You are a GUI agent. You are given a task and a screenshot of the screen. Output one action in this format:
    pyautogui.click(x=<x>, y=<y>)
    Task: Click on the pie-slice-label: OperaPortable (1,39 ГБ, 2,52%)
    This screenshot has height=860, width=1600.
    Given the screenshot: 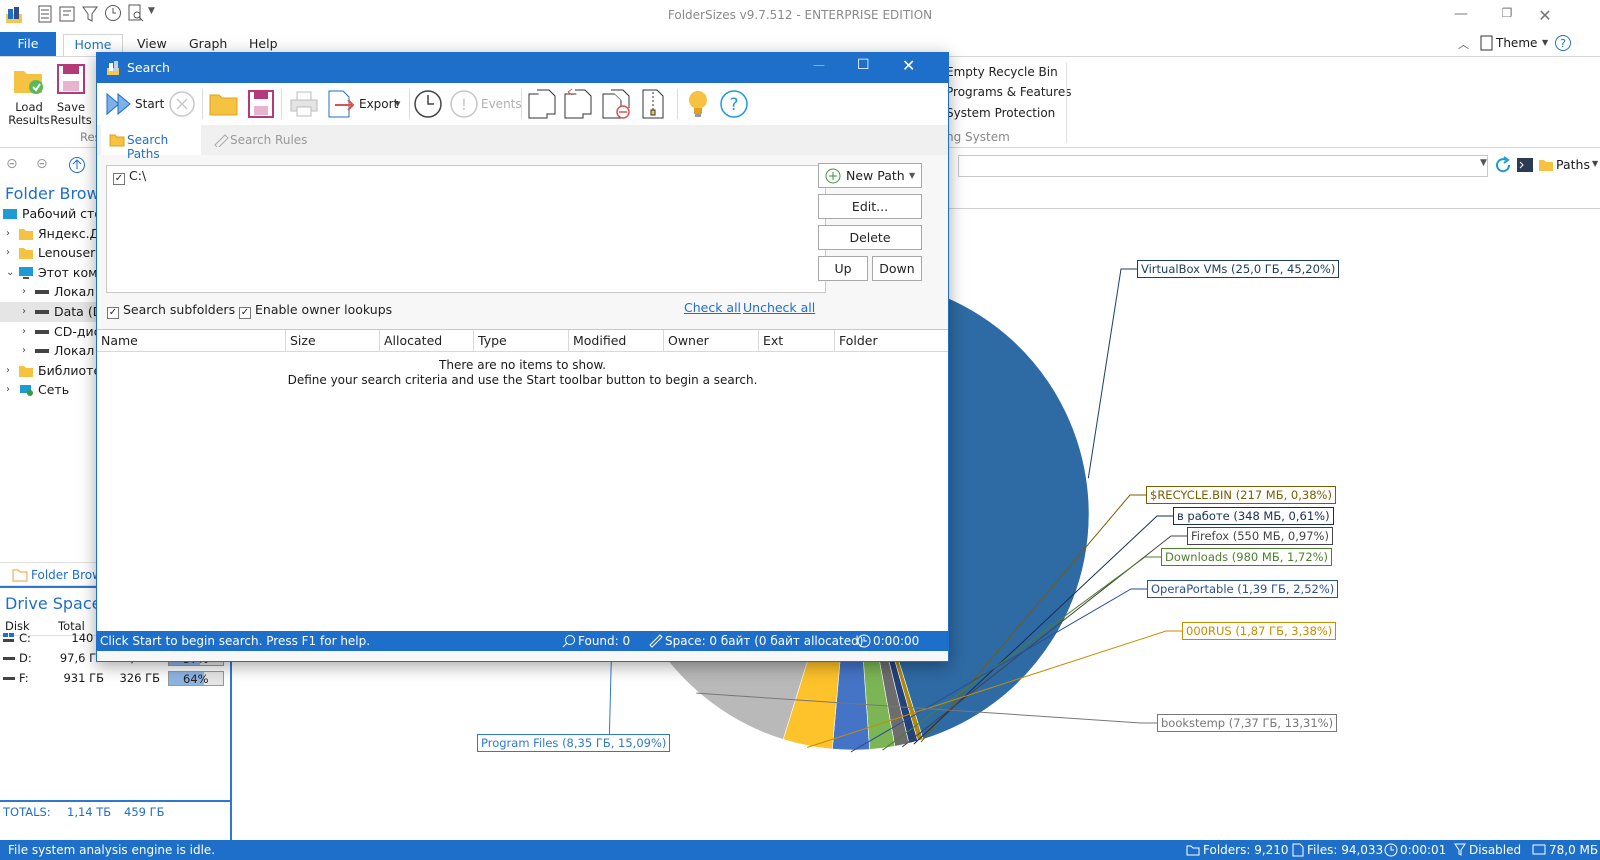 What is the action you would take?
    pyautogui.click(x=1243, y=589)
    